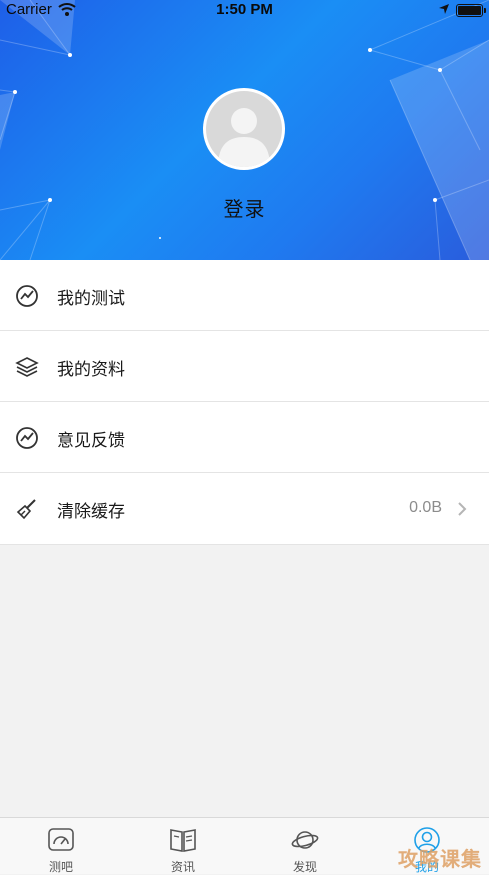 The image size is (489, 875). What do you see at coordinates (244, 295) in the screenshot?
I see `menu-item-my-tests: 我的测试` at bounding box center [244, 295].